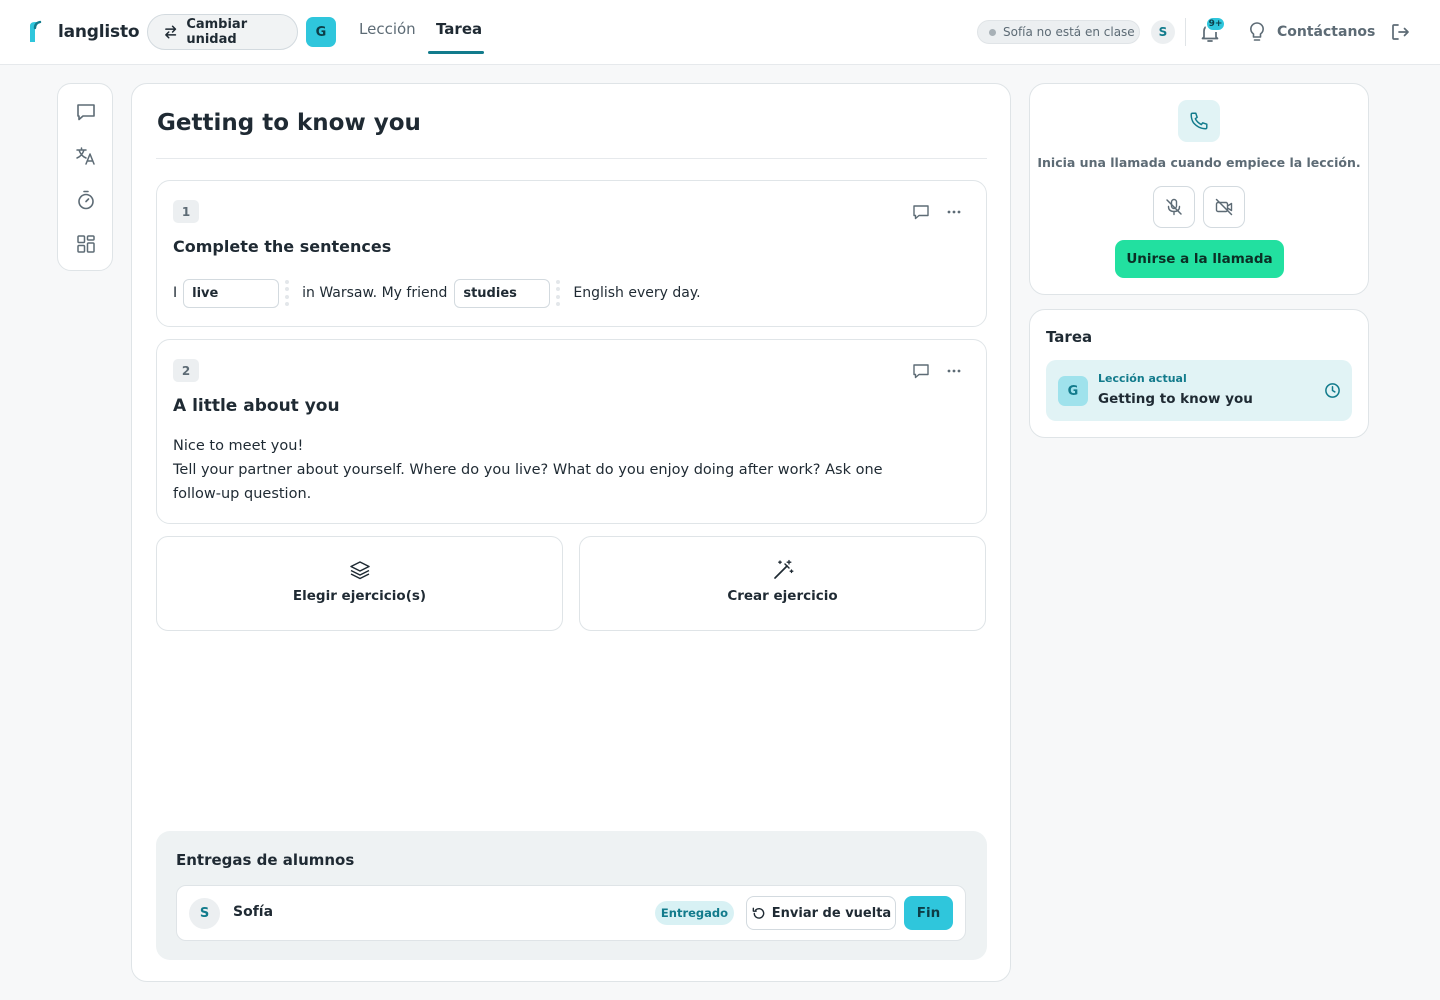 This screenshot has height=1000, width=1440. I want to click on tab-leccion: Lección, so click(387, 29).